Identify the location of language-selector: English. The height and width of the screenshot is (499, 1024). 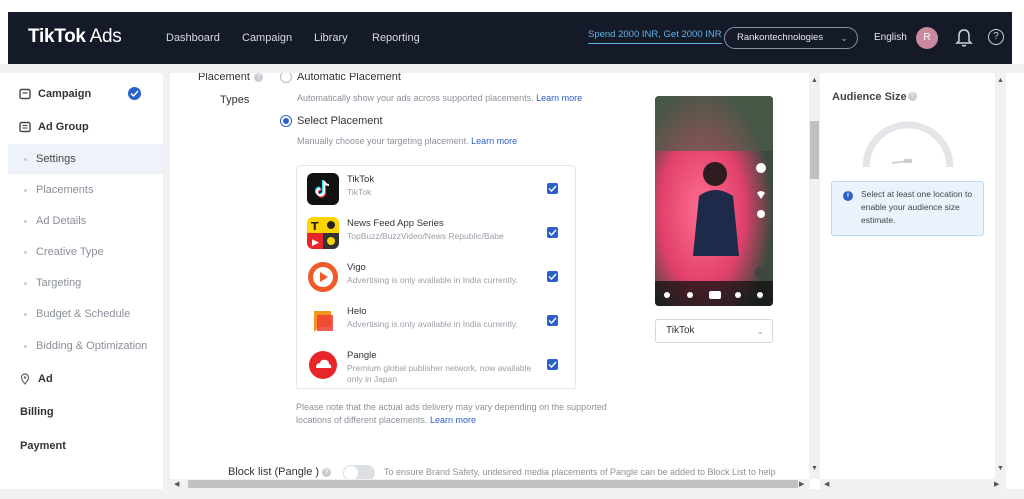
(890, 37).